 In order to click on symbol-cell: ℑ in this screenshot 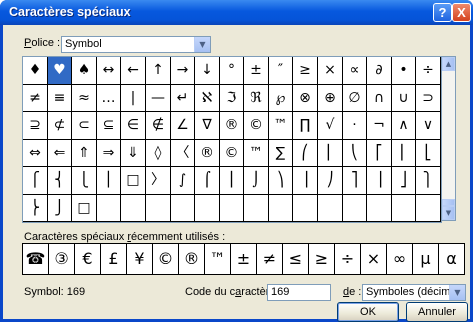, I will do `click(232, 98)`.